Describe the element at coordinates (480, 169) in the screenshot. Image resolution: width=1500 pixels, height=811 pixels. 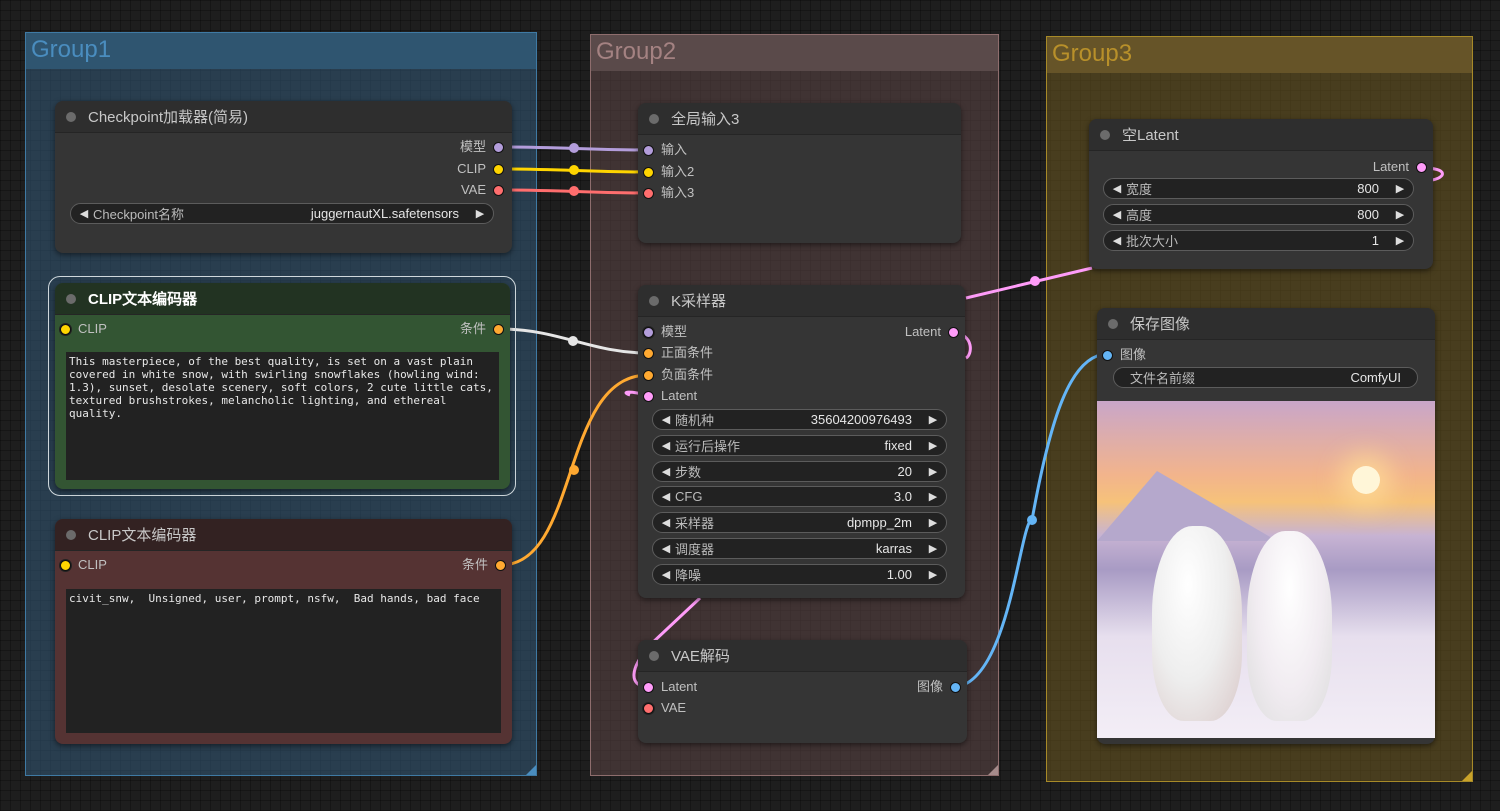
I see `output-clip: CLIP` at that location.